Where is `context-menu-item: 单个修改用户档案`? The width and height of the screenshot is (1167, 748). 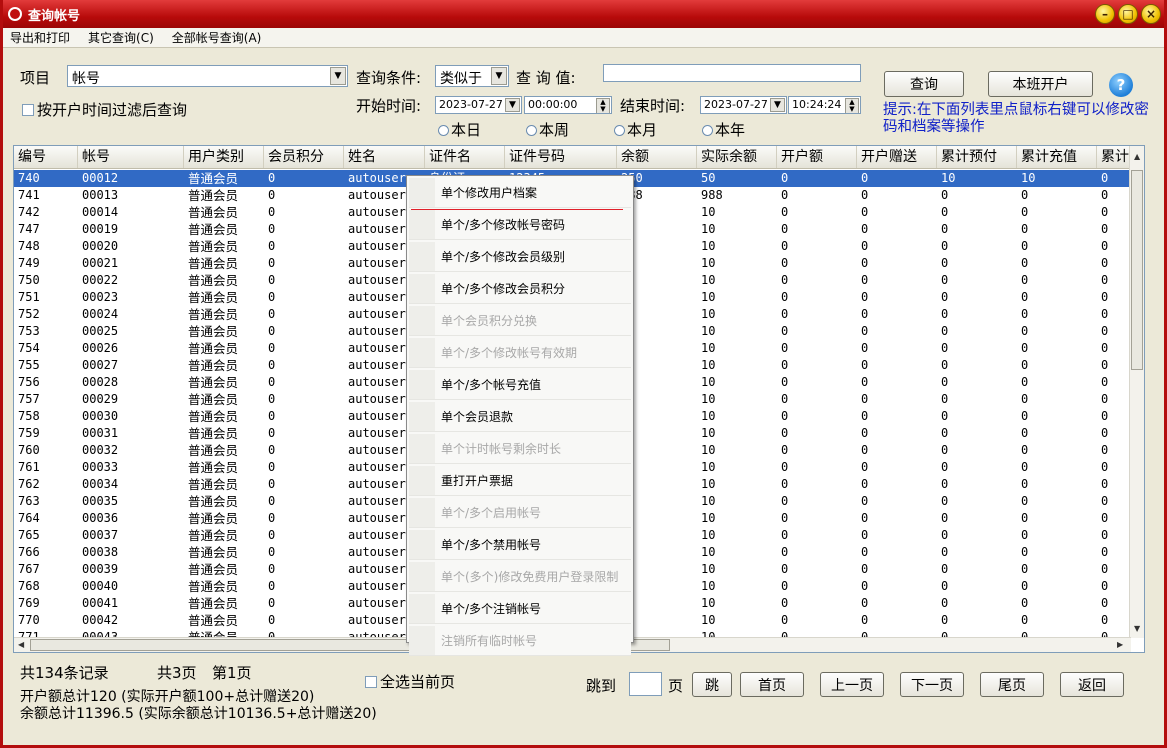
context-menu-item: 单个修改用户档案 is located at coordinates (520, 193).